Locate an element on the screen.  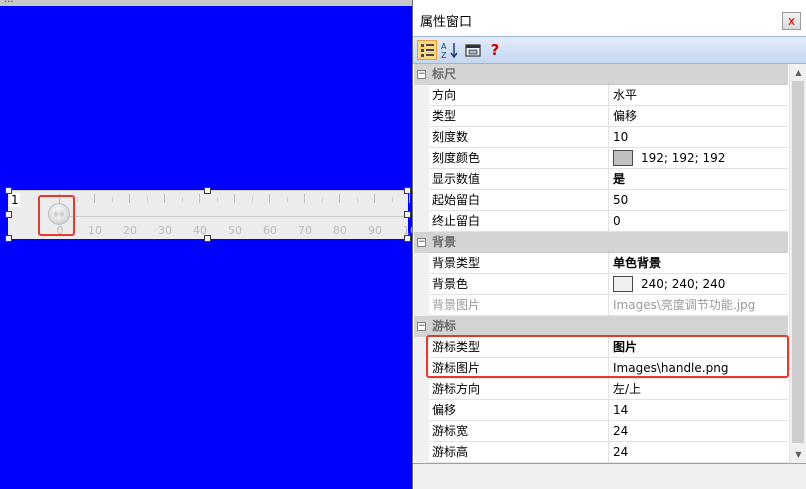
property-window-title: 属性窗口 is located at coordinates (446, 22).